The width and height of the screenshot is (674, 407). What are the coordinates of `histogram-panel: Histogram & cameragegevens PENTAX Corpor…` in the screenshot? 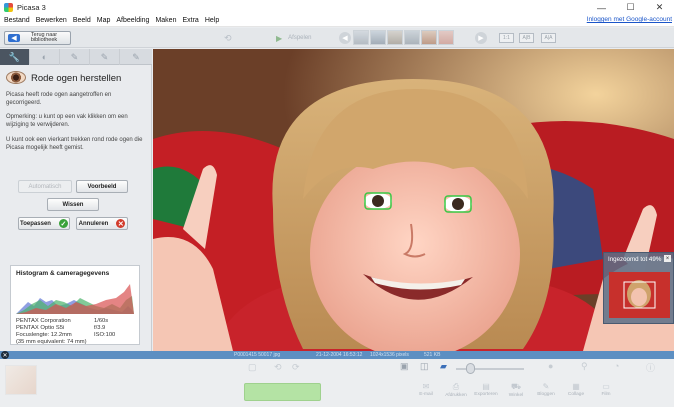 It's located at (75, 305).